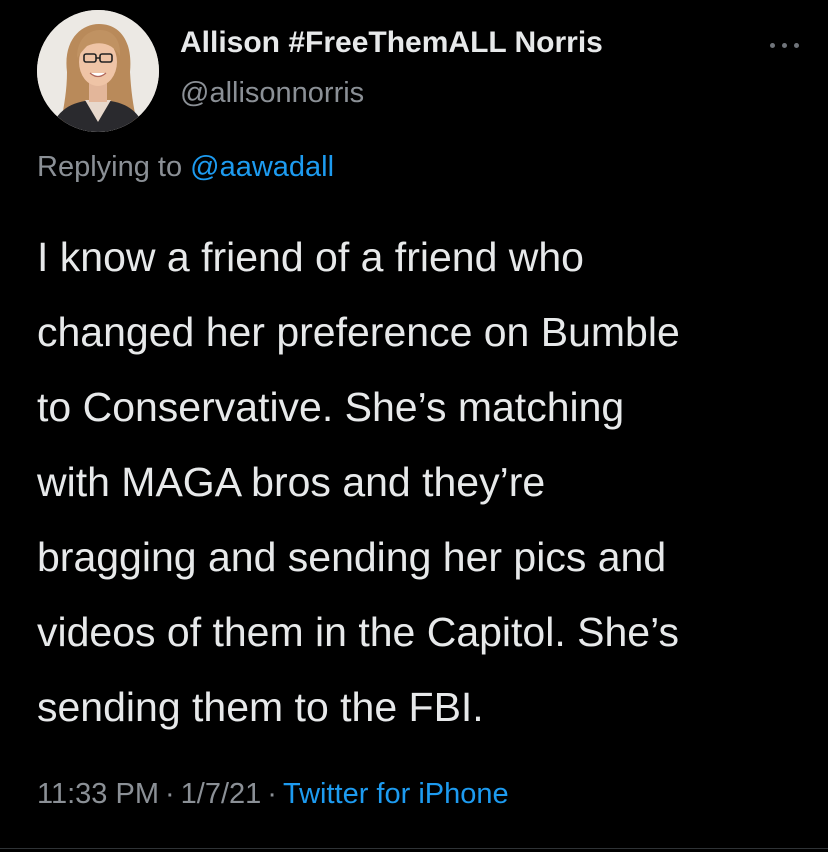 The height and width of the screenshot is (852, 828). I want to click on tweet-source-link: Twitter for iPhone, so click(396, 794).